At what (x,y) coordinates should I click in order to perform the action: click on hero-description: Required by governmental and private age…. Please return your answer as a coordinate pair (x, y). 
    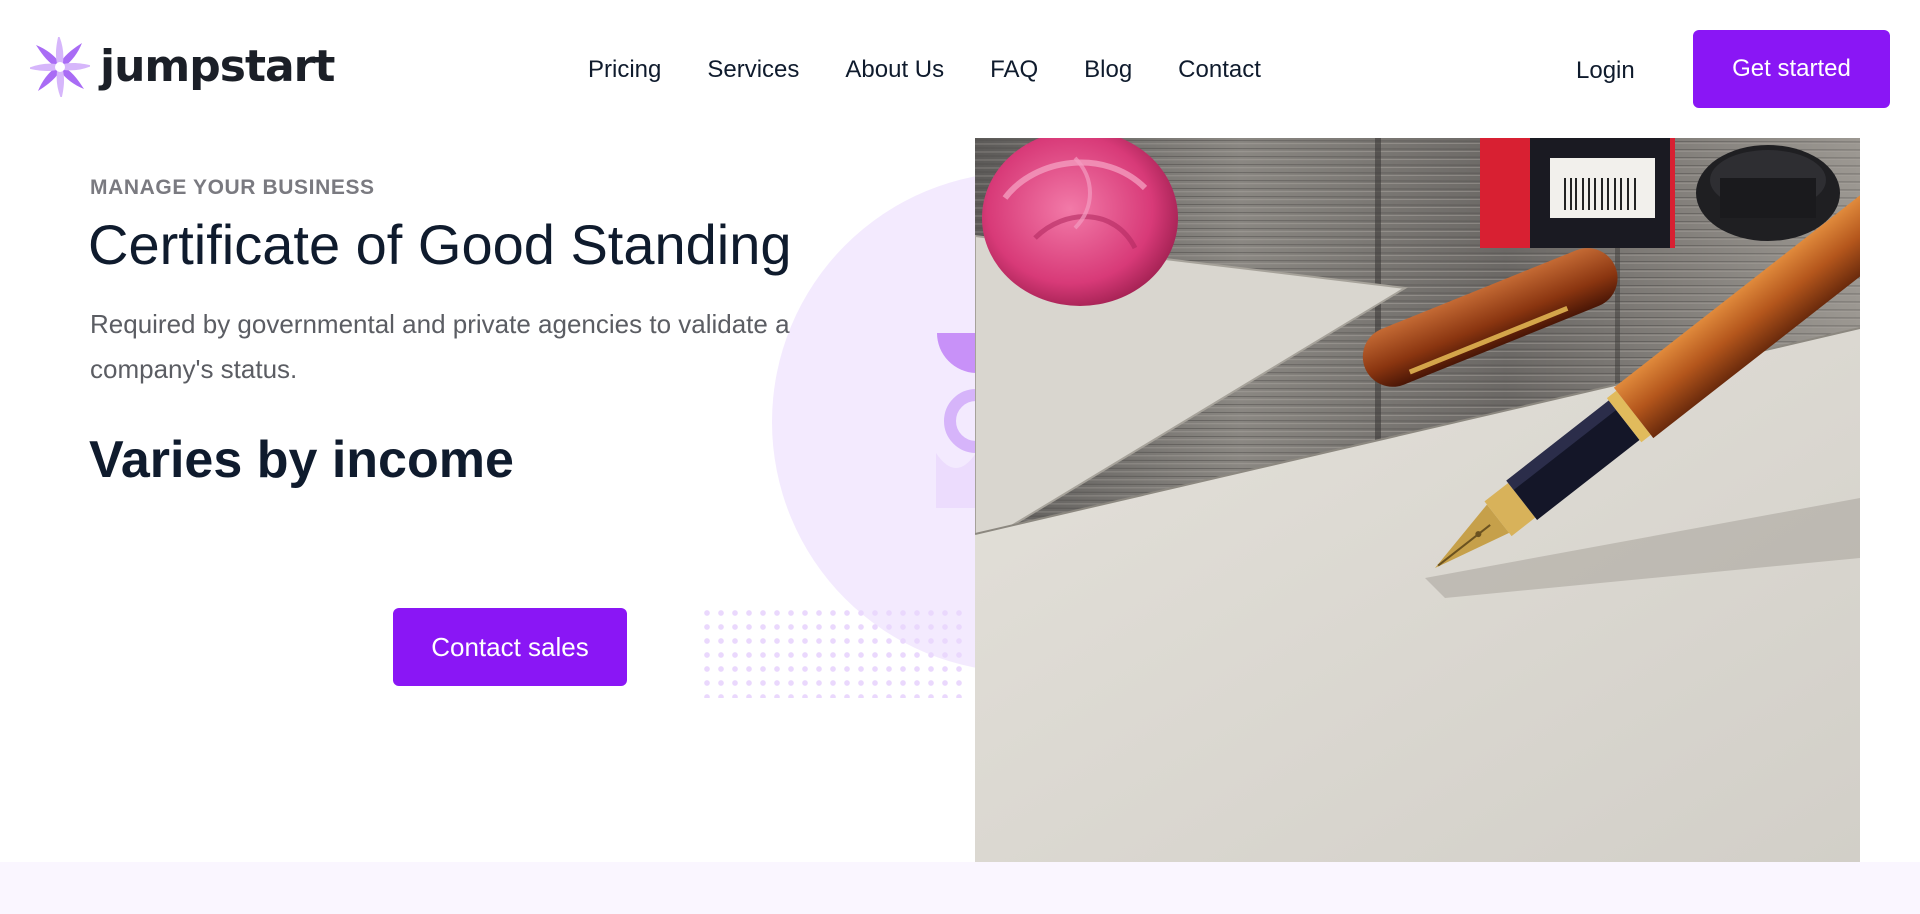
    Looking at the image, I should click on (440, 346).